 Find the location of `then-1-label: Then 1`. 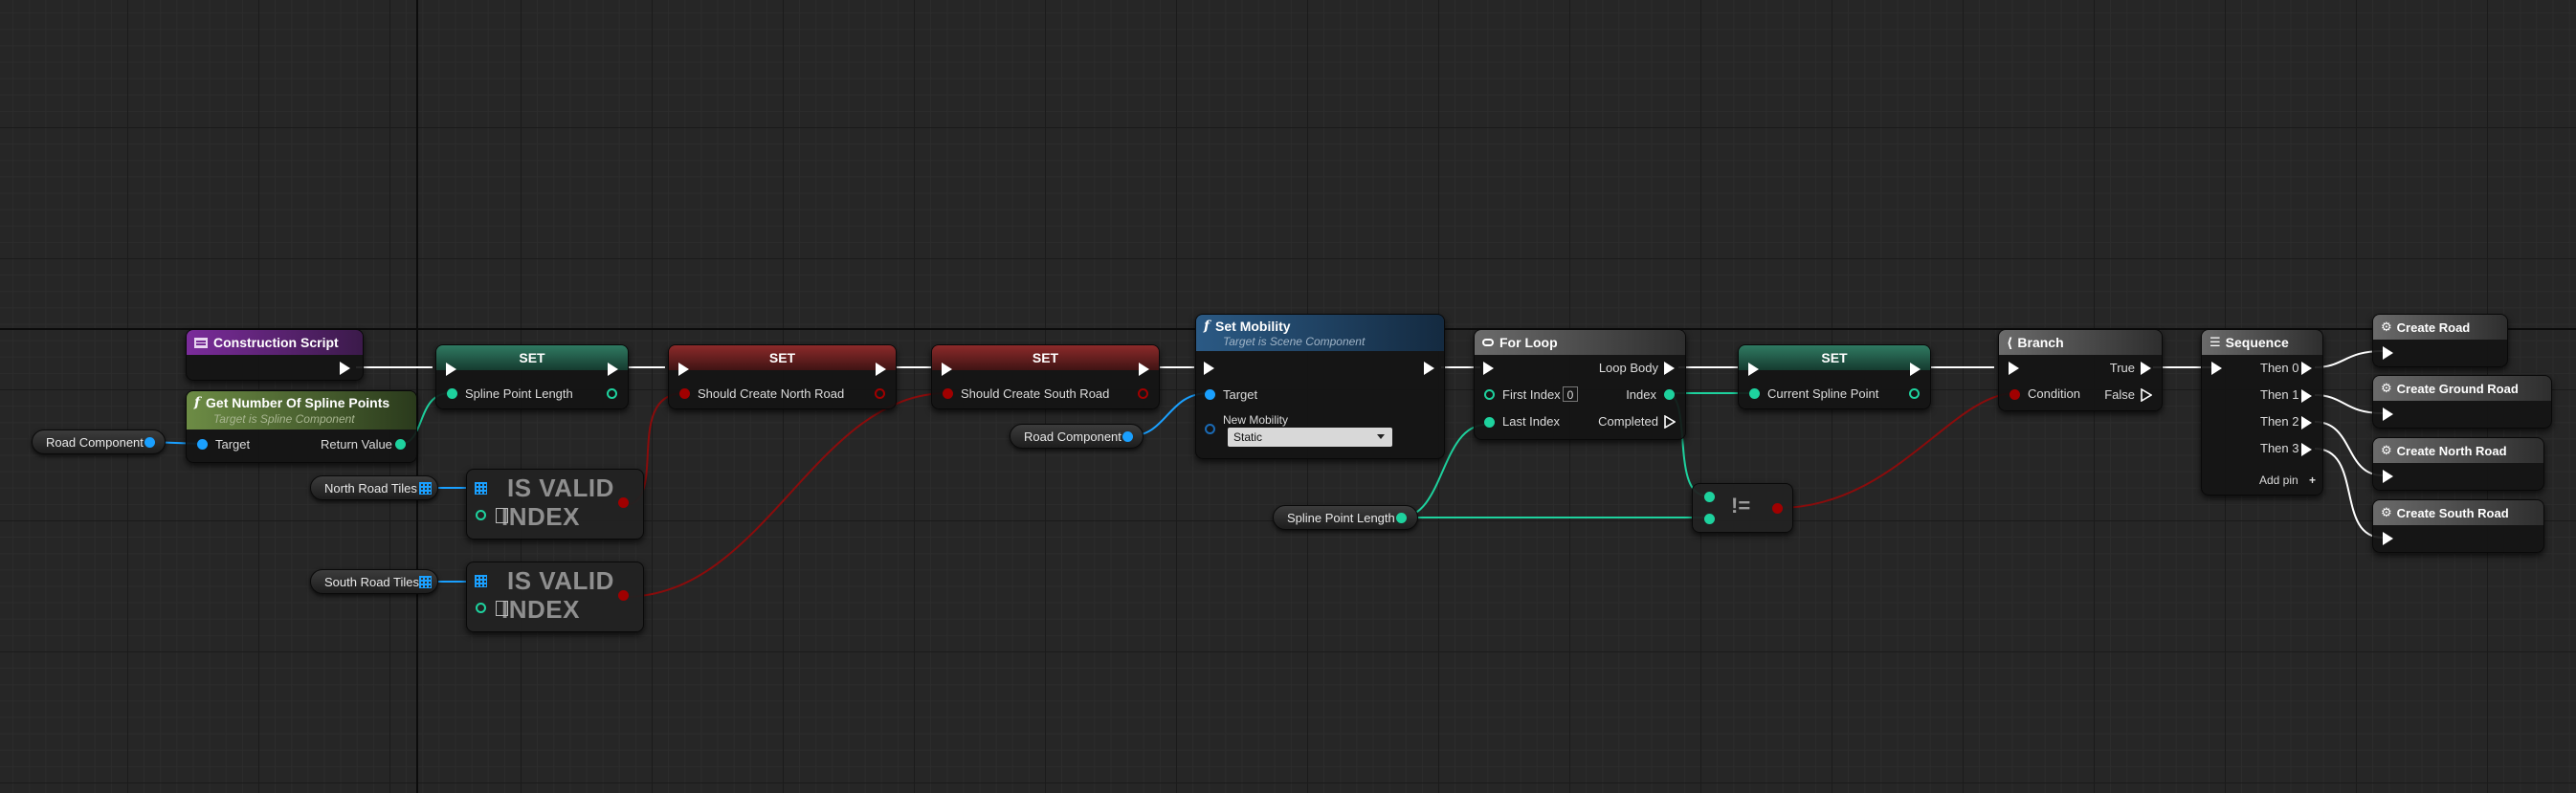

then-1-label: Then 1 is located at coordinates (2279, 394).